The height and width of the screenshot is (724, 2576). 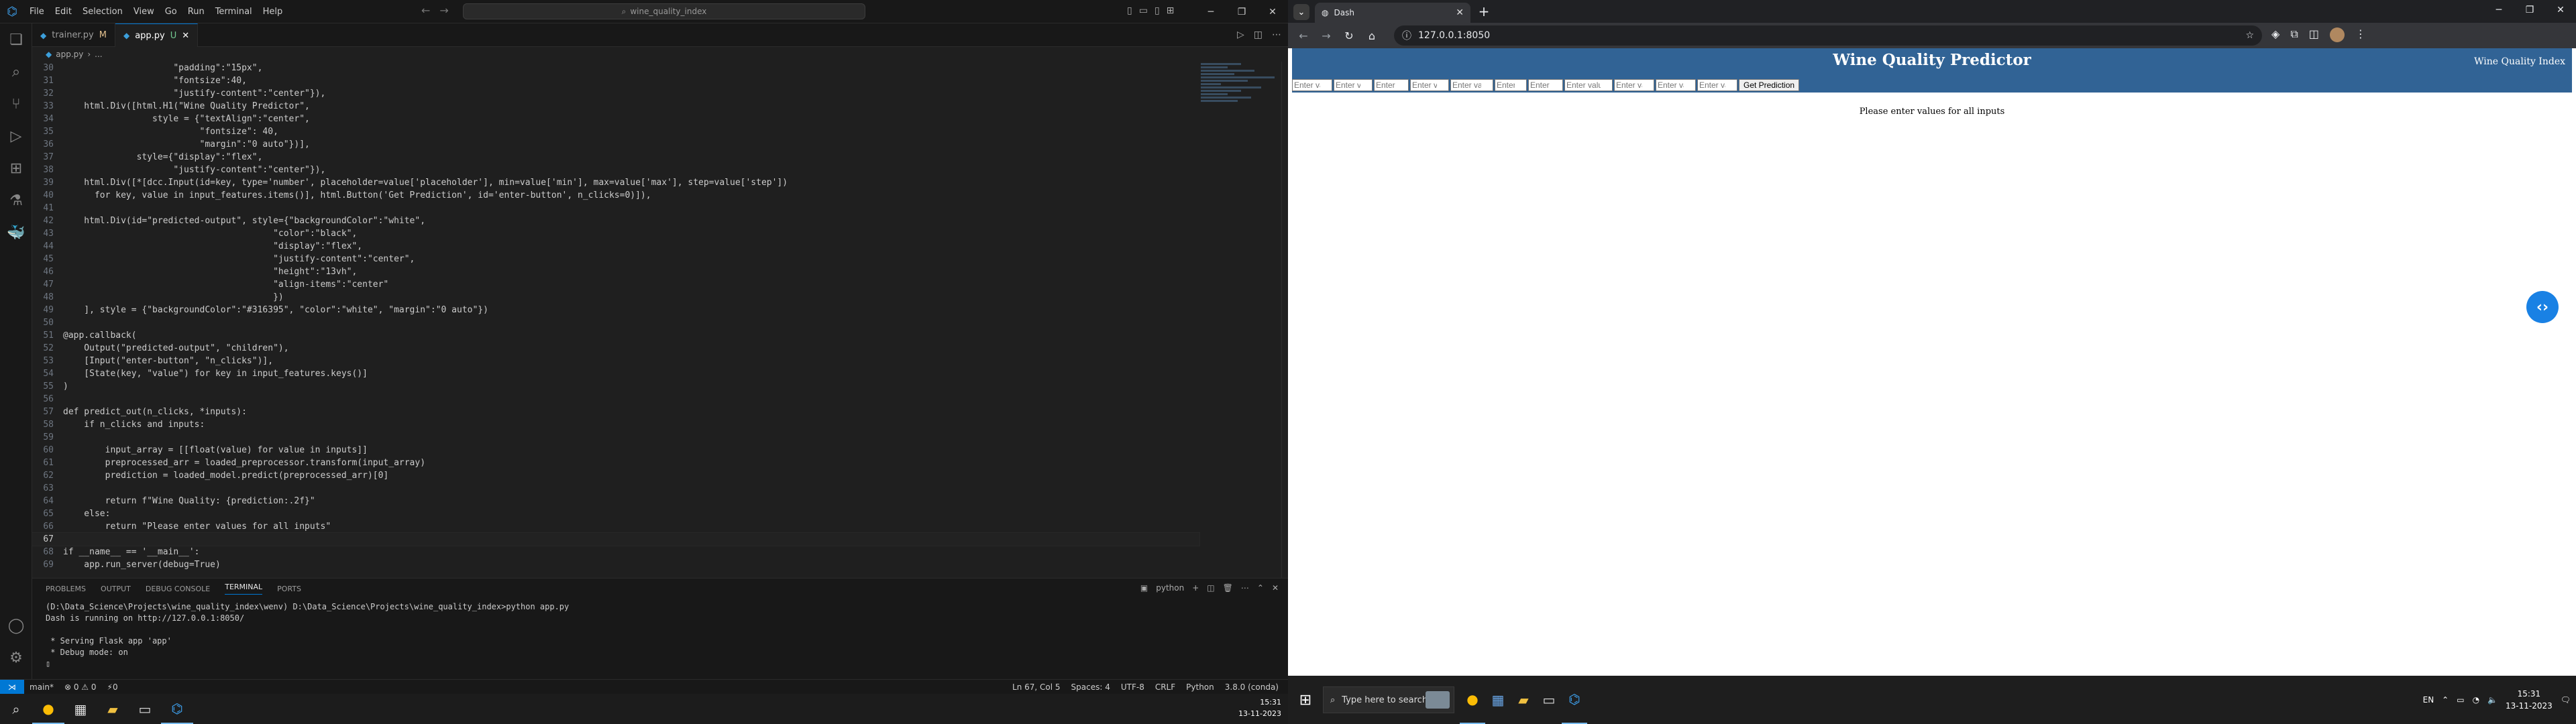 What do you see at coordinates (439, 10) in the screenshot?
I see `nav-arrows: ←→` at bounding box center [439, 10].